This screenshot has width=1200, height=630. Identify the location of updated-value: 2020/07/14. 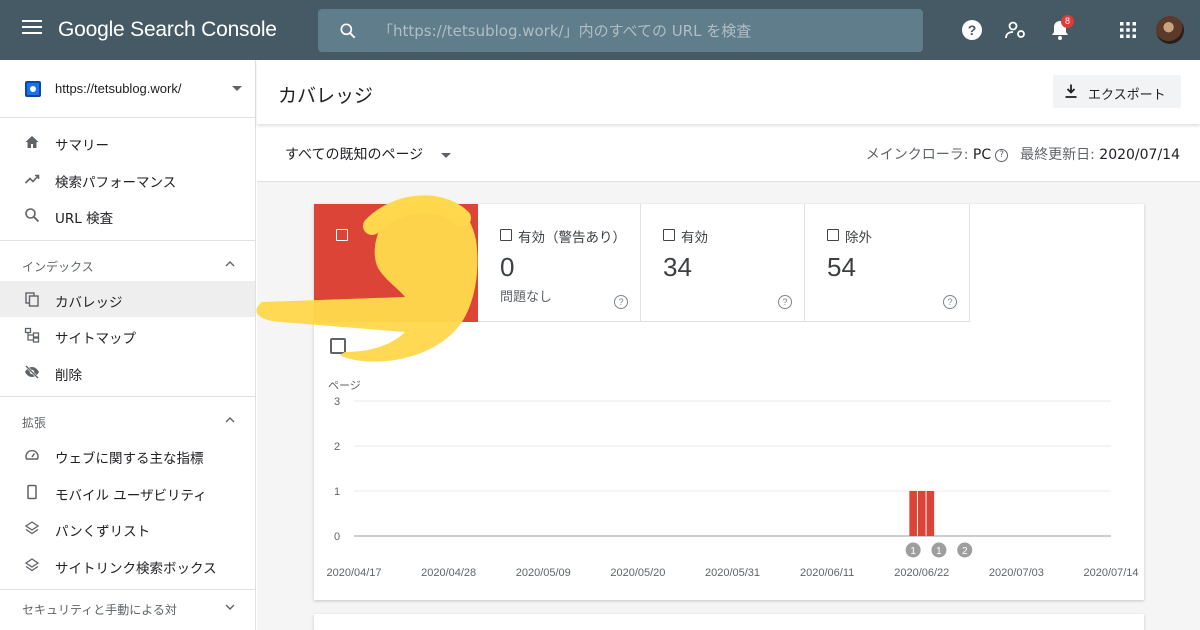
(1139, 155).